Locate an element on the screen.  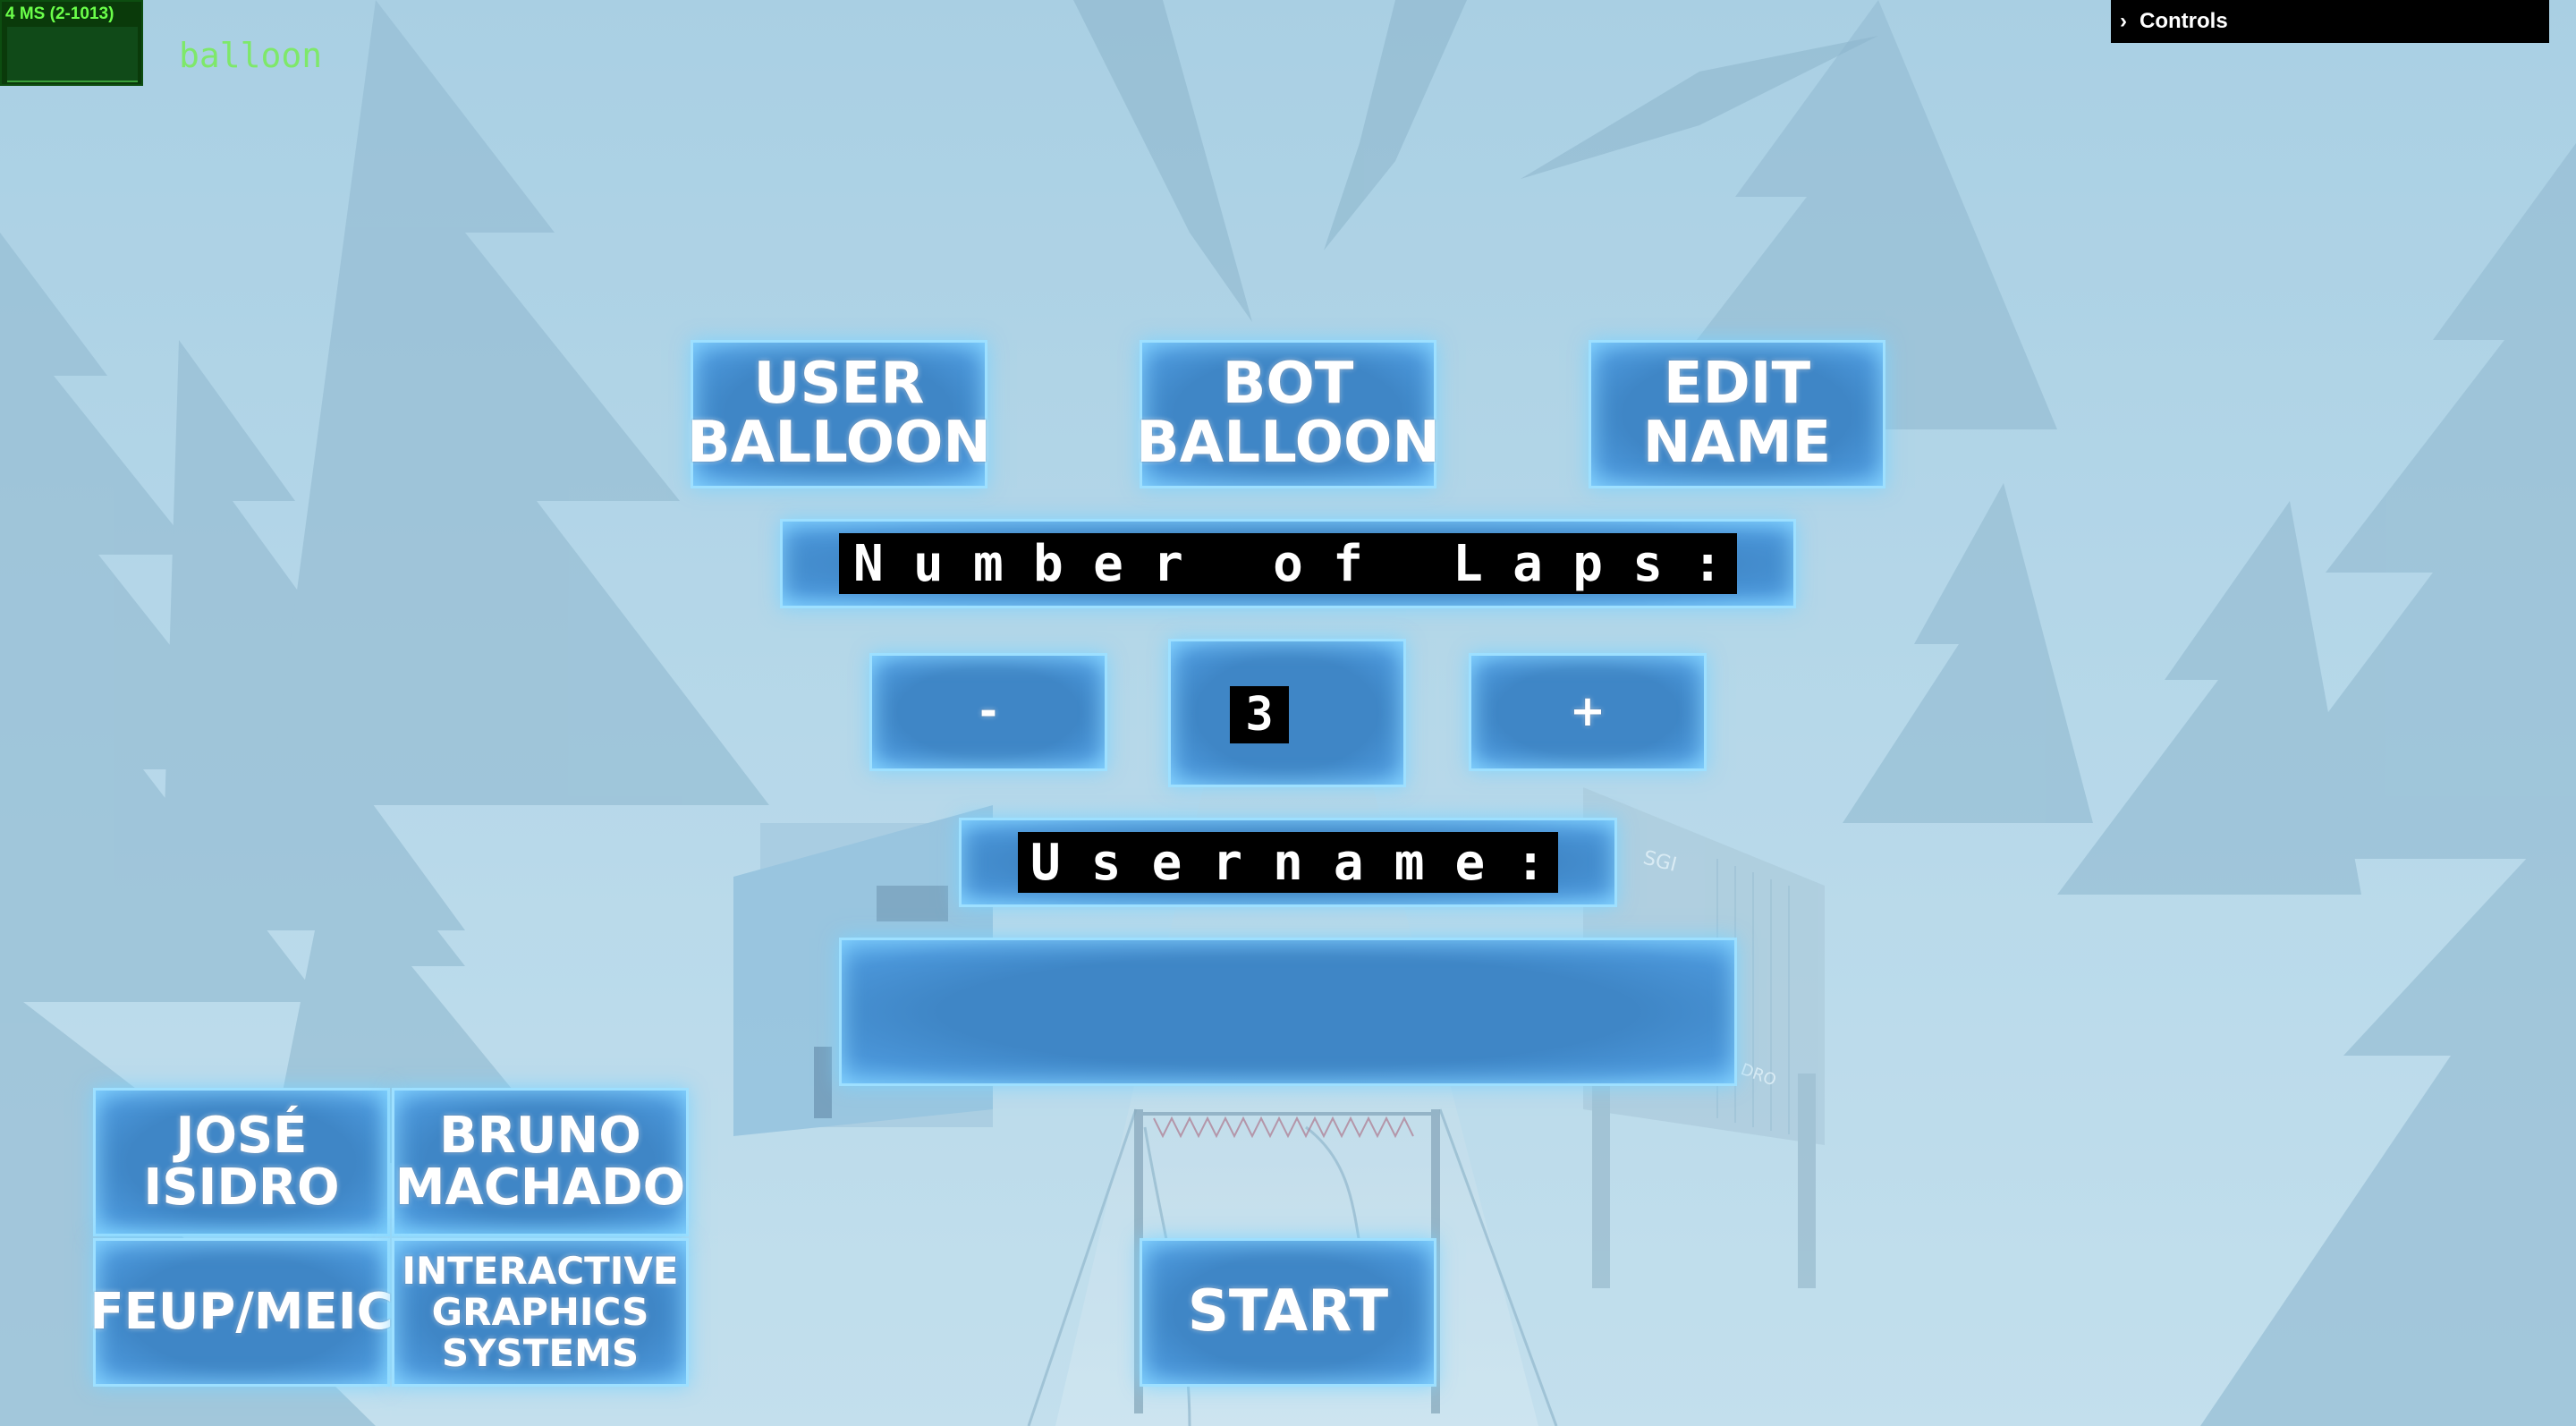
minus-label: - is located at coordinates (988, 712).